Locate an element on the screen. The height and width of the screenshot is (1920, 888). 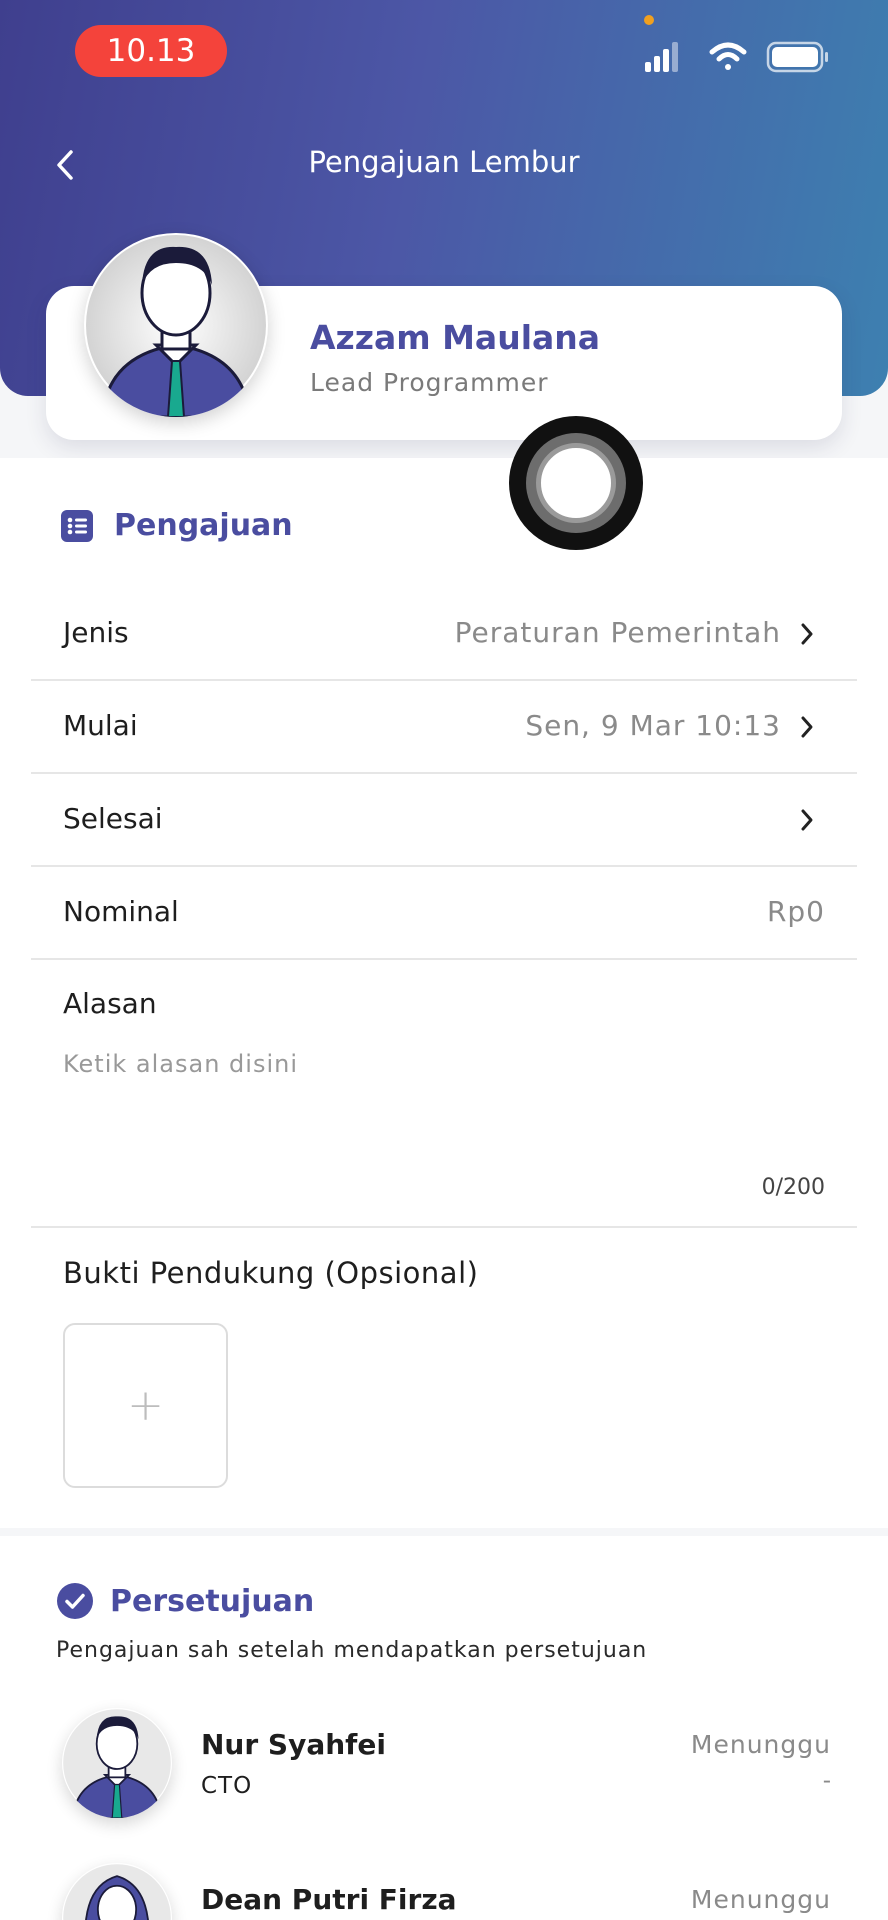
signal-icon is located at coordinates (661, 57).